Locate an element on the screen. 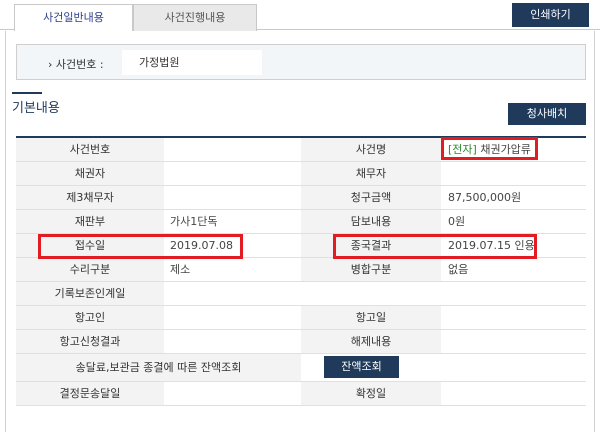 The image size is (600, 432). acceptance-type-cell: 제소 is located at coordinates (232, 269).